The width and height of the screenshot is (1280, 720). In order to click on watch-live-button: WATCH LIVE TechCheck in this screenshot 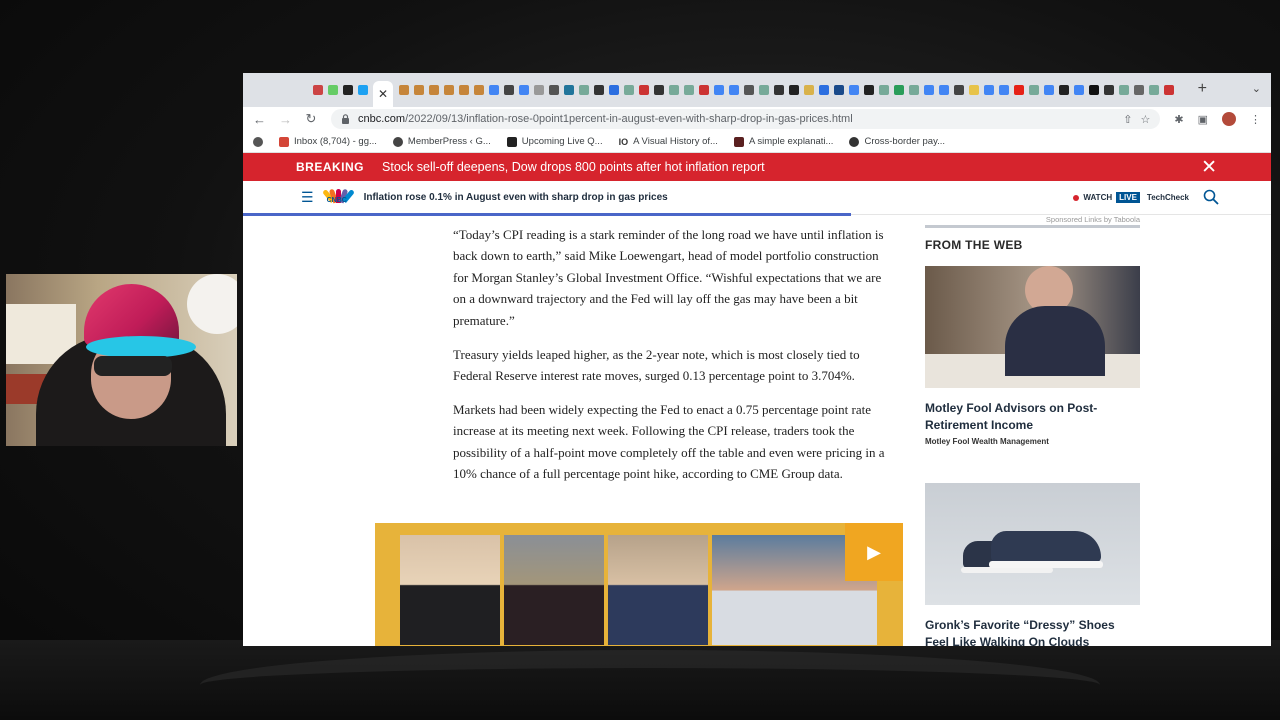, I will do `click(1131, 197)`.